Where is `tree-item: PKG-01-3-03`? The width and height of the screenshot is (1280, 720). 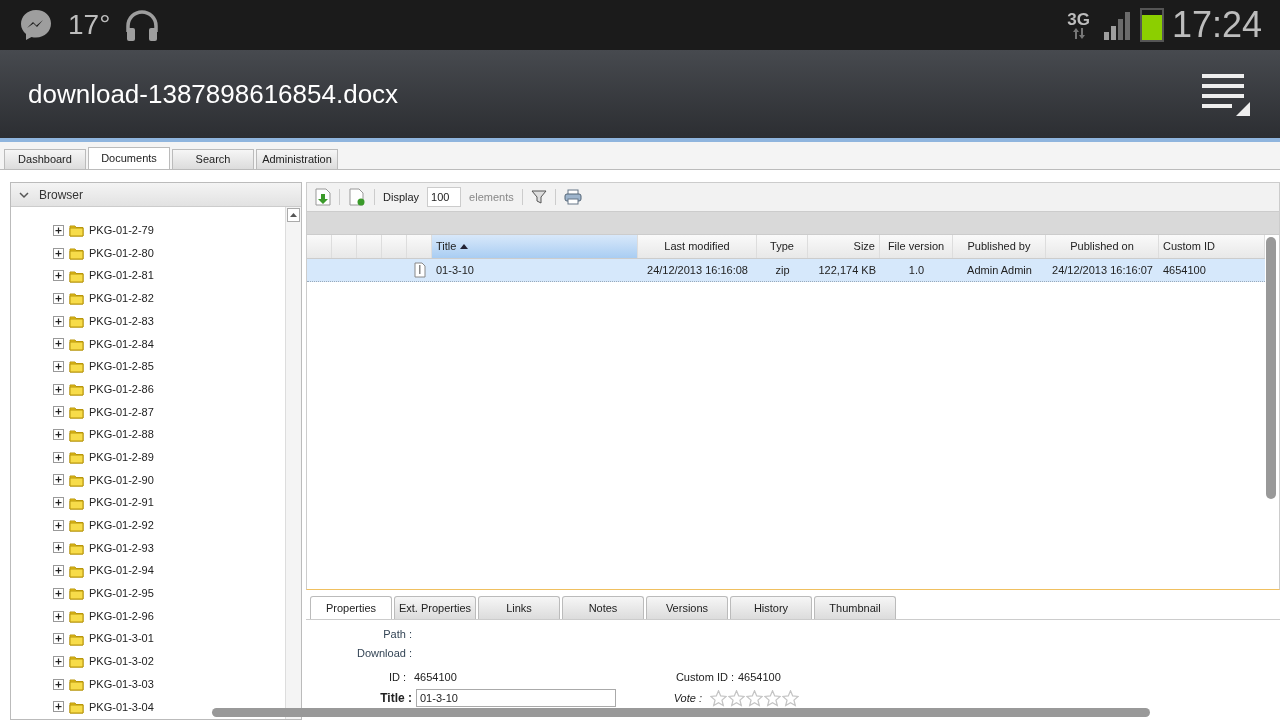 tree-item: PKG-01-3-03 is located at coordinates (121, 684).